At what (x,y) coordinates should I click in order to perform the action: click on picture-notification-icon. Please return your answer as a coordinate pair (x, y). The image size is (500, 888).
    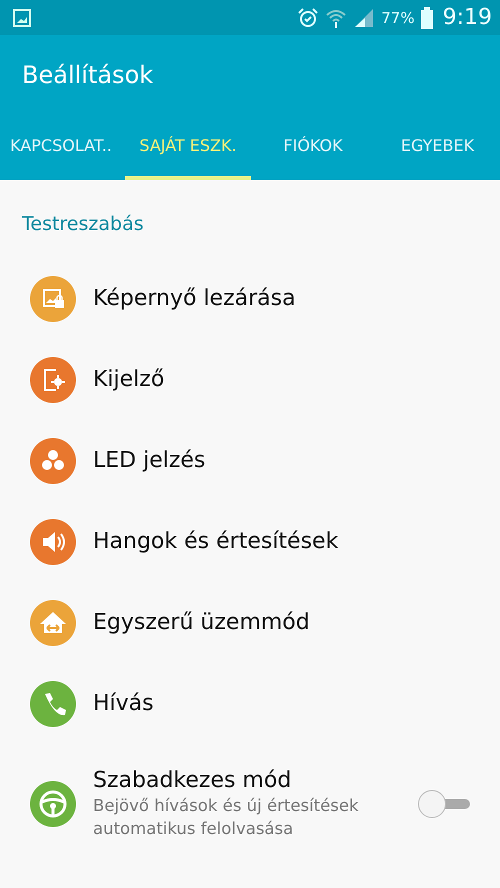
    Looking at the image, I should click on (22, 18).